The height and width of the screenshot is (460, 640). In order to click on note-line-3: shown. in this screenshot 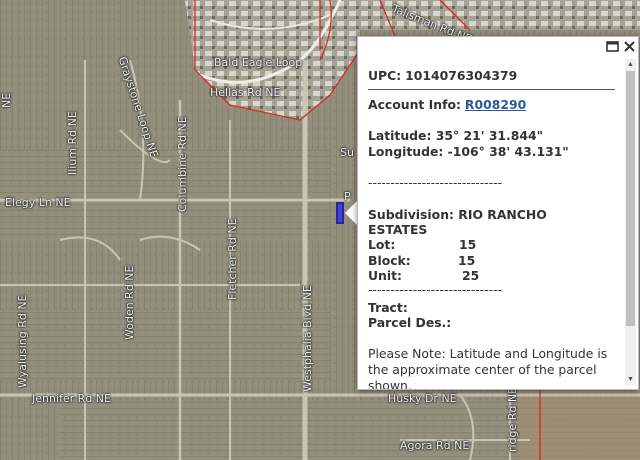, I will do `click(390, 383)`.